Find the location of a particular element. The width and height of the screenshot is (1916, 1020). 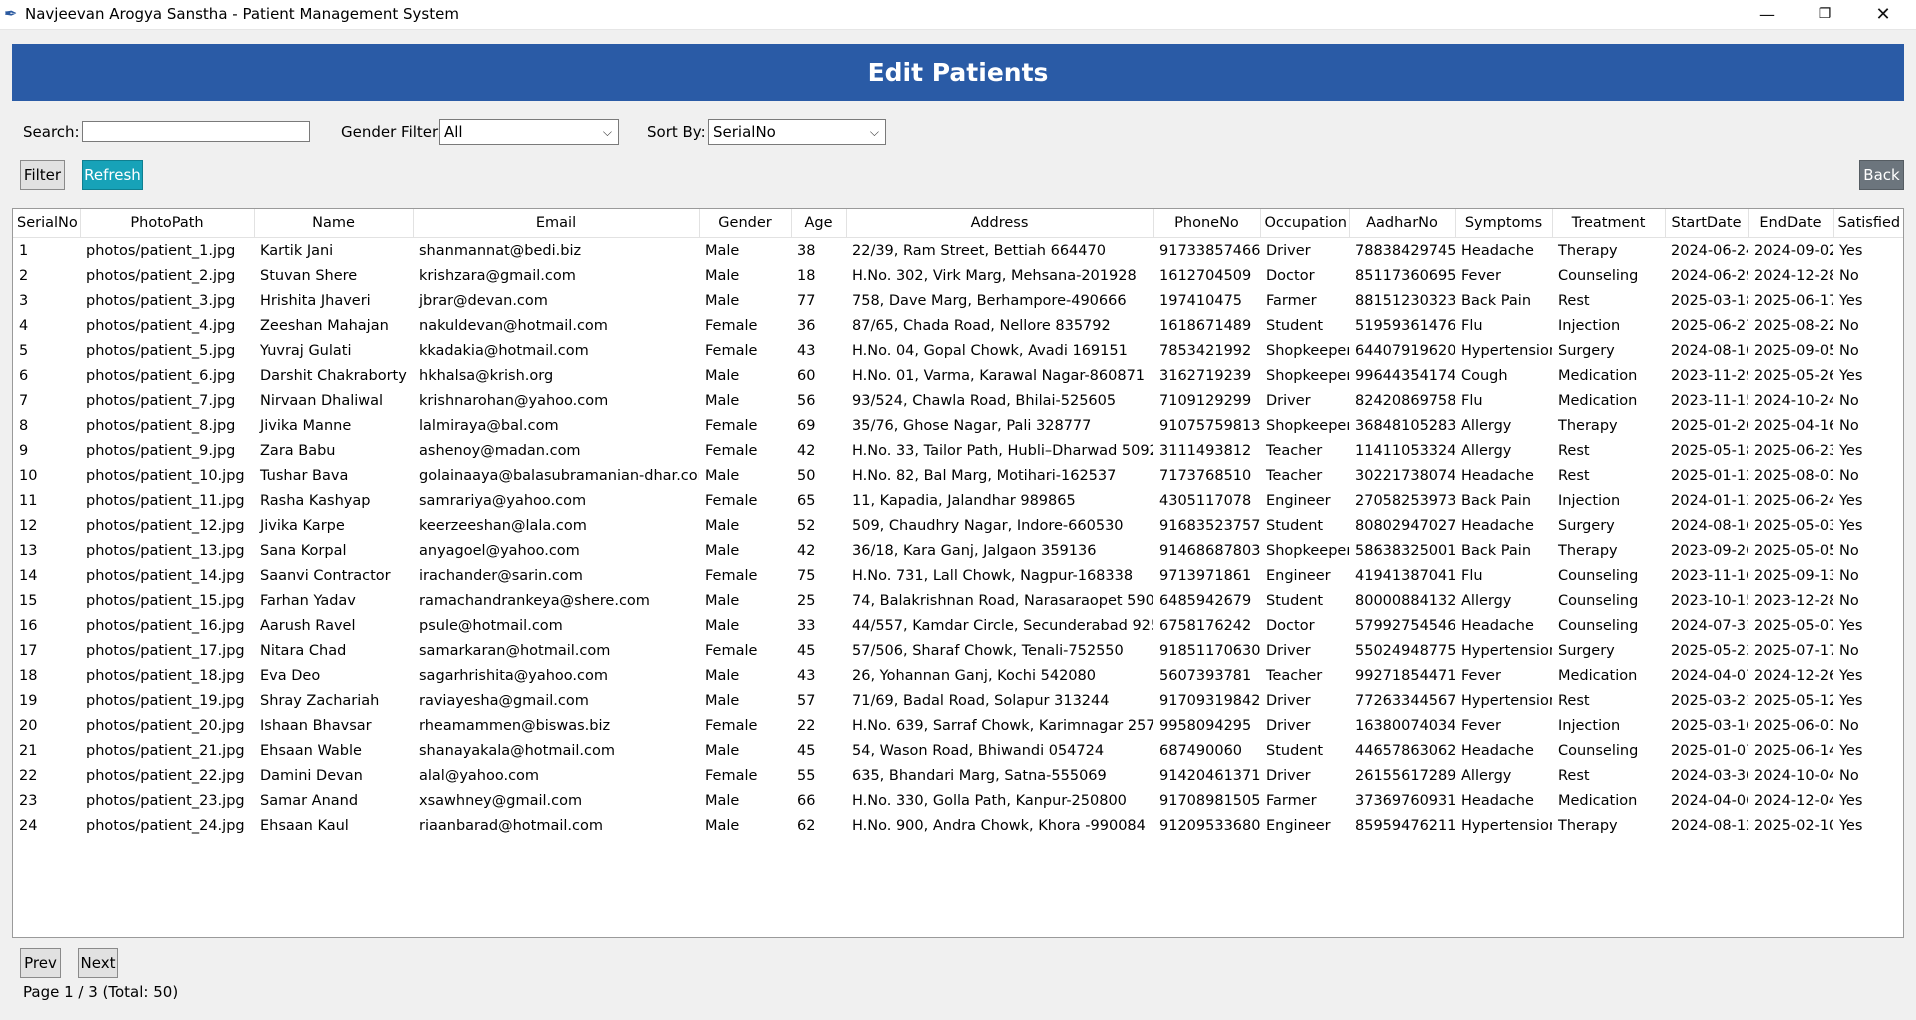

table-cell: 2024-06-29 is located at coordinates (1709, 275).